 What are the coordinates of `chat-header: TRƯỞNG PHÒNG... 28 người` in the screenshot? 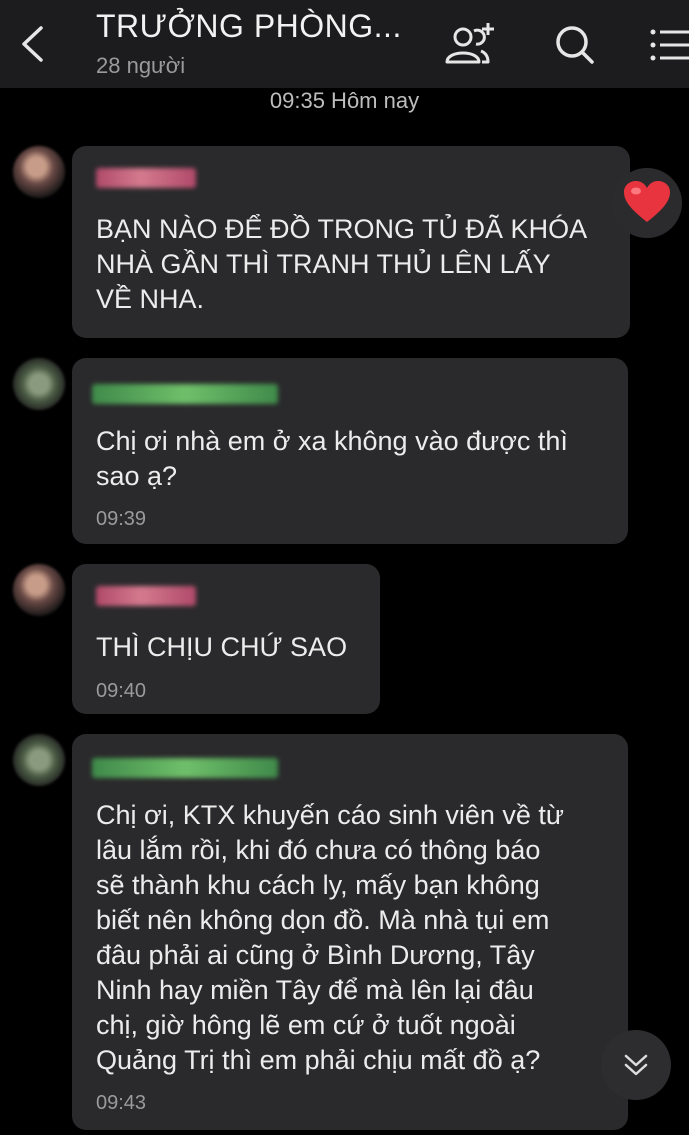 It's located at (344, 44).